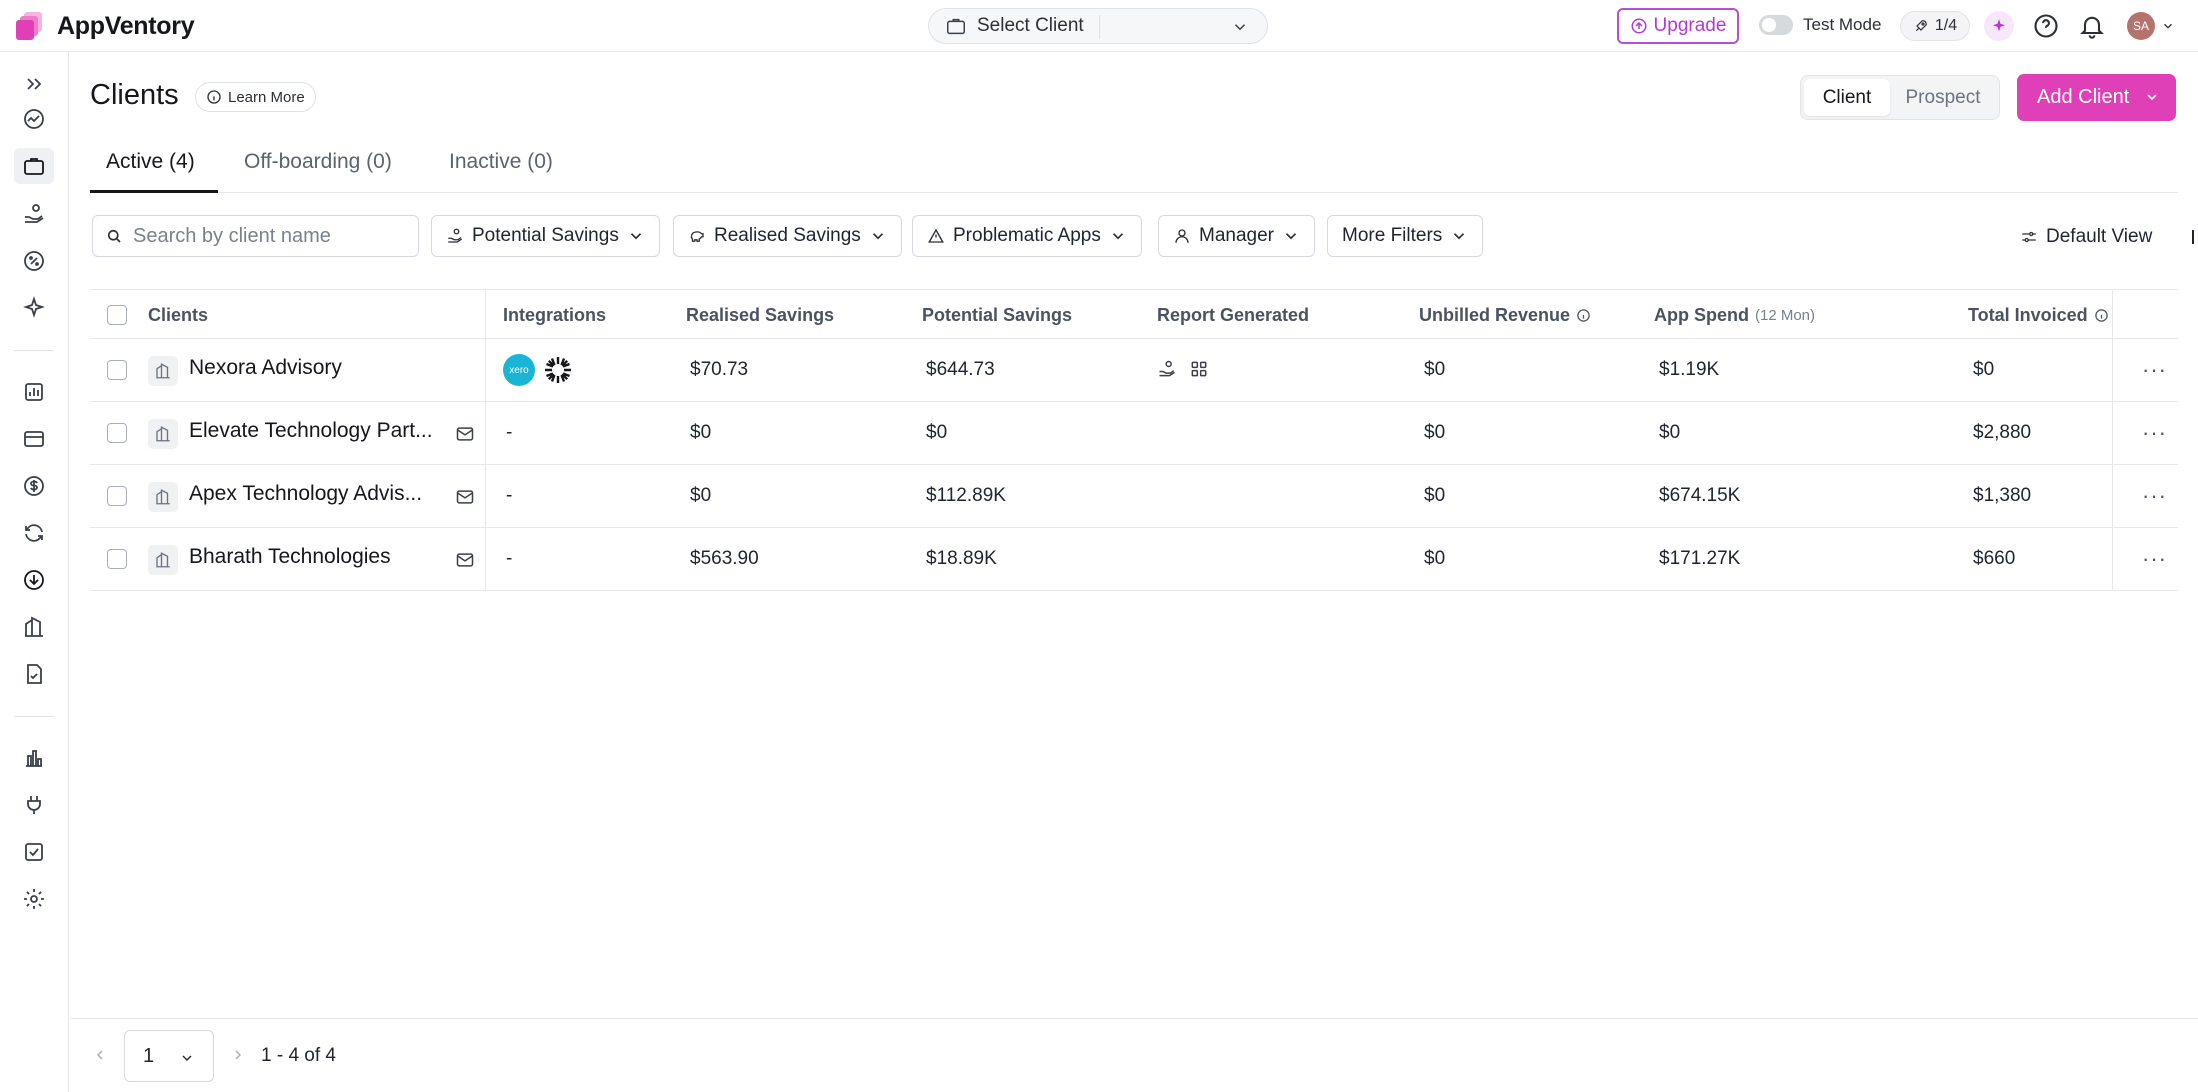 This screenshot has width=2198, height=1092. What do you see at coordinates (316, 368) in the screenshot?
I see `client-name: Nexora Advisory` at bounding box center [316, 368].